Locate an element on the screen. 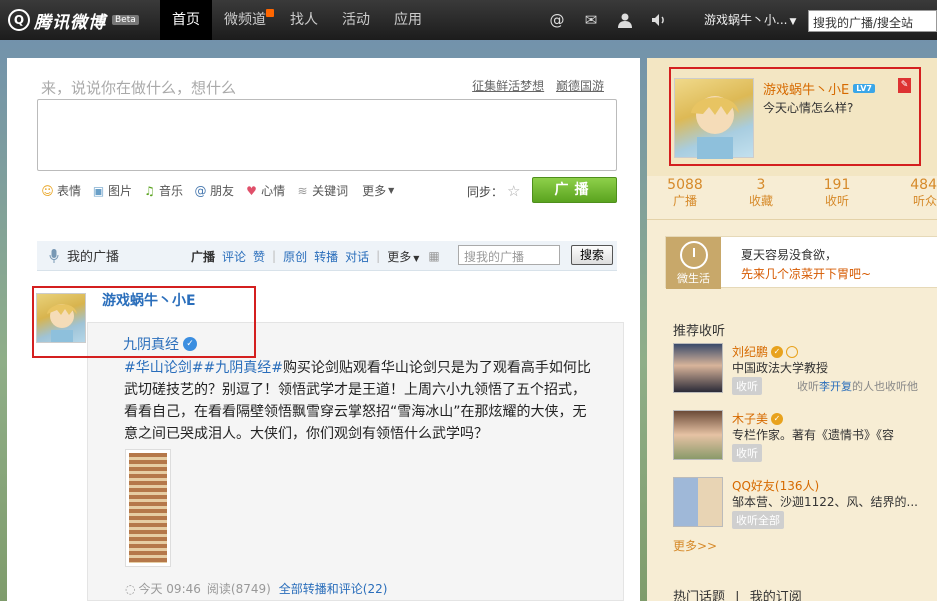 This screenshot has width=937, height=601. tab-hot-topics: 热门话题 is located at coordinates (699, 595).